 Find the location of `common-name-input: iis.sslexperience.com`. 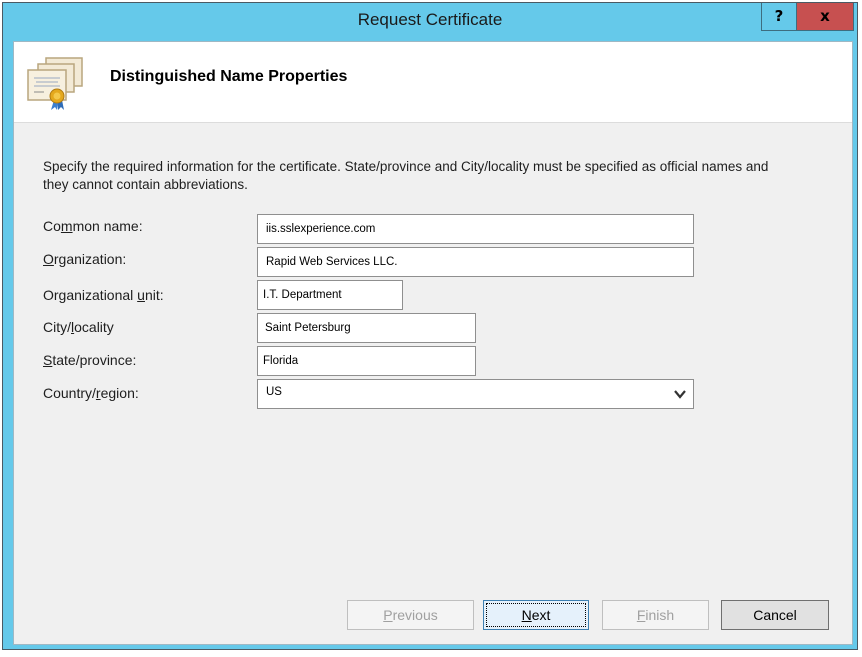

common-name-input: iis.sslexperience.com is located at coordinates (475, 229).